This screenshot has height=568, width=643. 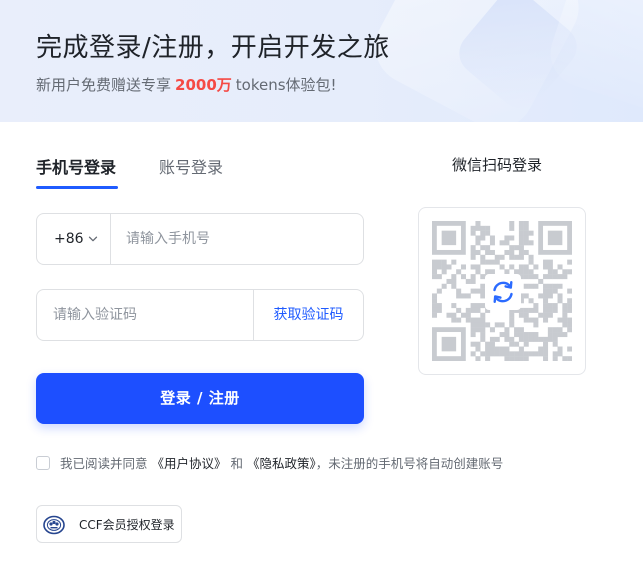 I want to click on subtitle-suffix: tokens体验包!, so click(x=286, y=85).